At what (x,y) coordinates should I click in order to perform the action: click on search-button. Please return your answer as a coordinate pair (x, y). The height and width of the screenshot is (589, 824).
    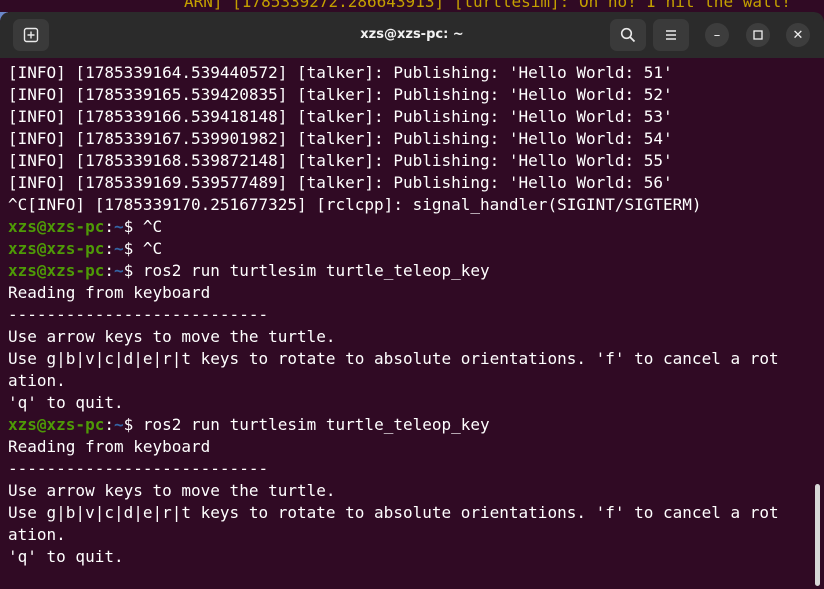
    Looking at the image, I should click on (628, 35).